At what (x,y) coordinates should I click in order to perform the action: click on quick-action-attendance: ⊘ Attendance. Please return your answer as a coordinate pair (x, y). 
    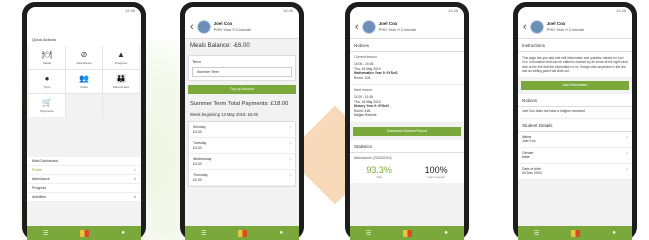
    Looking at the image, I should click on (84, 57).